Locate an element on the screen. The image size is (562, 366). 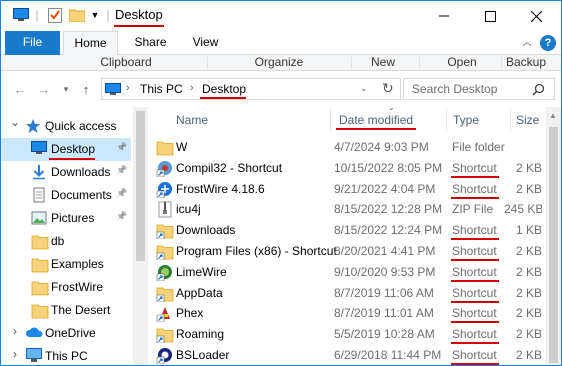
nav-item-the-desert: The Desert is located at coordinates (66, 310).